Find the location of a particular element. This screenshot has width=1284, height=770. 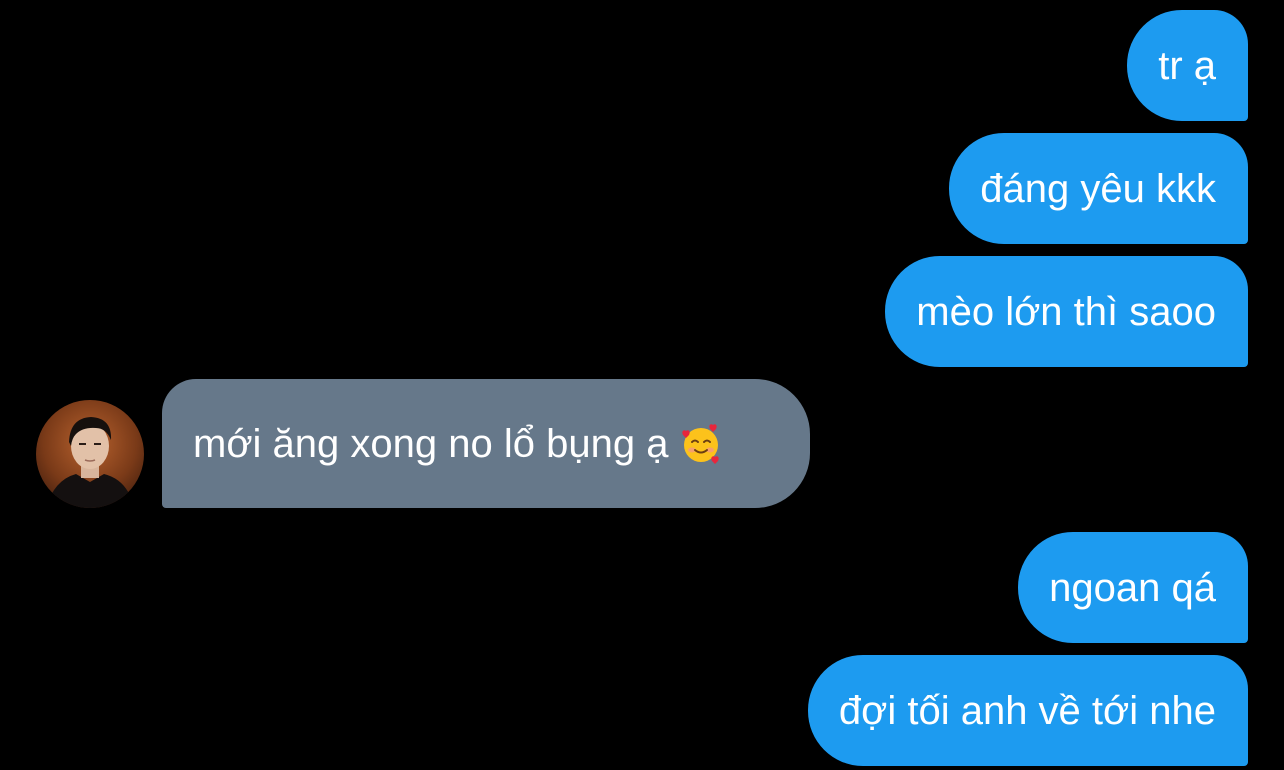

smiling-face-with-hearts-icon is located at coordinates (701, 444).